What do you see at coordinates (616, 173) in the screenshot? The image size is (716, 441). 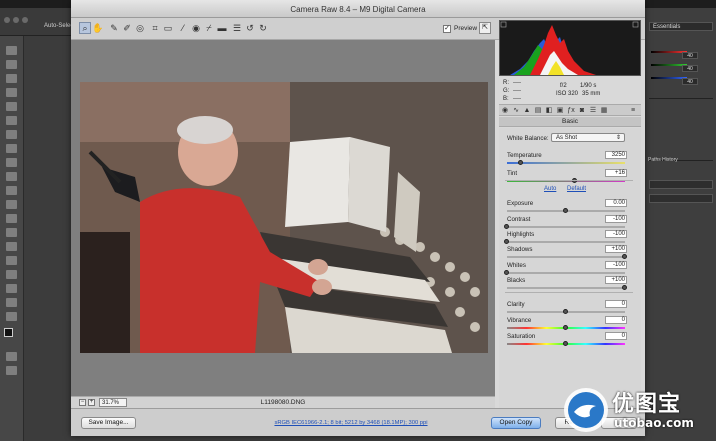 I see `tint-value: +16` at bounding box center [616, 173].